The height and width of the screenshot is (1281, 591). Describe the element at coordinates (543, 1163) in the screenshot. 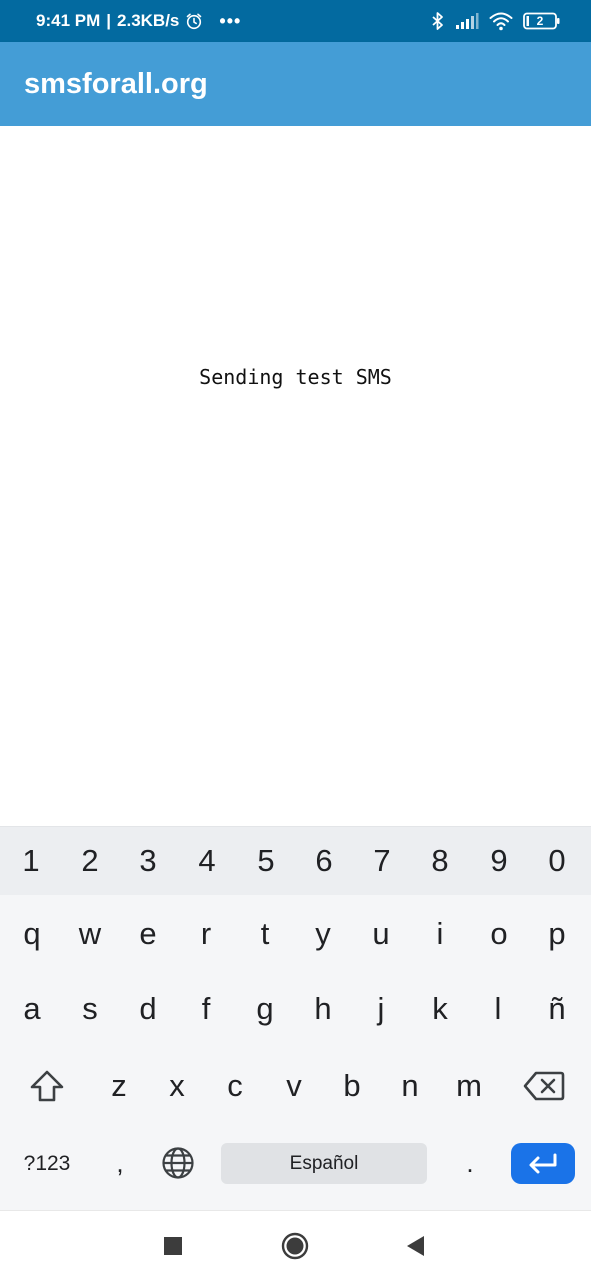

I see `enter-icon` at that location.